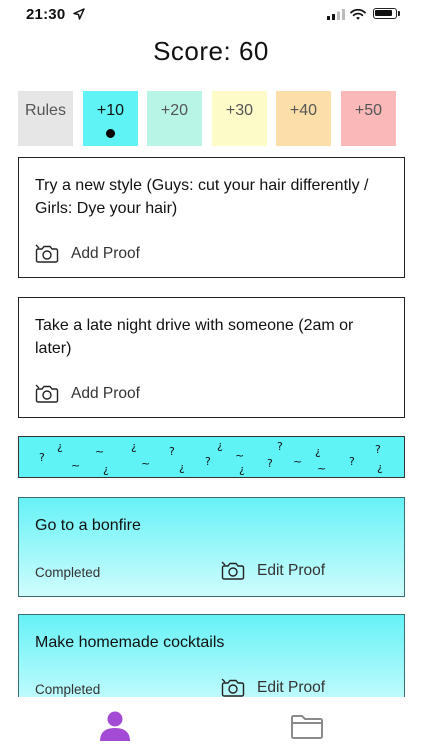 Image resolution: width=422 pixels, height=750 pixels. I want to click on tab-plus-40: +40, so click(303, 118).